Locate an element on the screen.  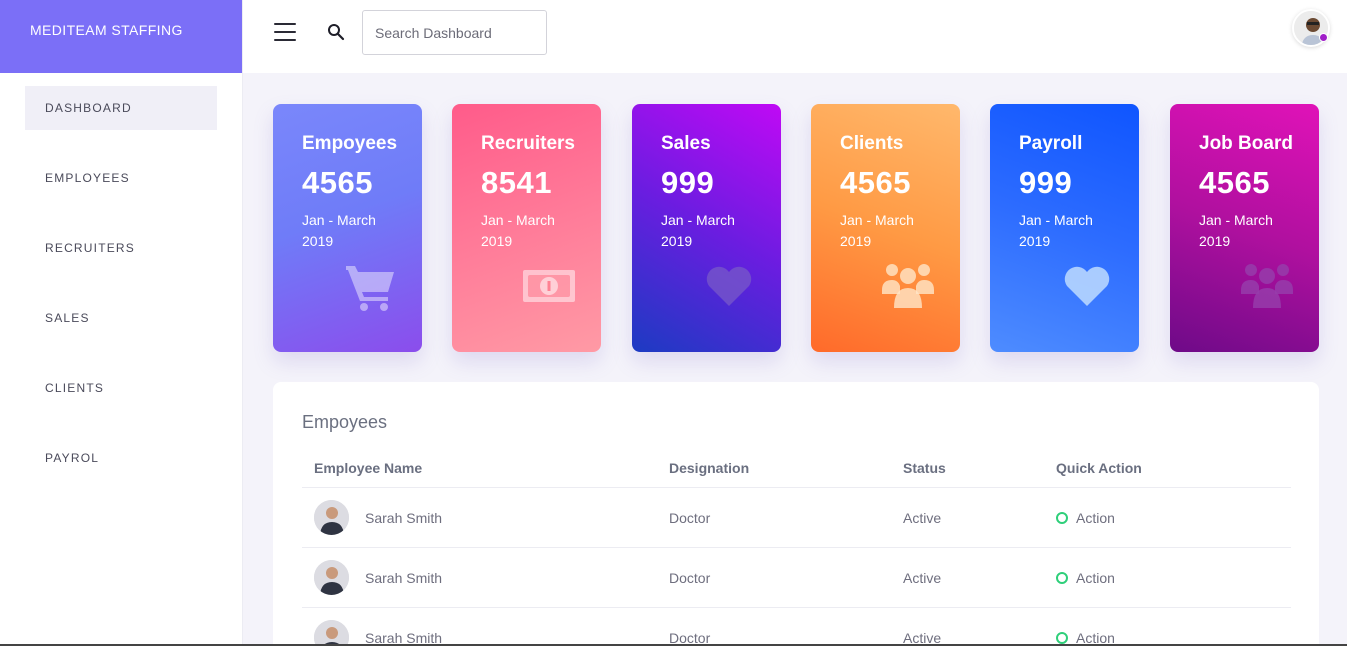
card-payroll: Payroll 999 Jan - March 2019 is located at coordinates (1064, 228).